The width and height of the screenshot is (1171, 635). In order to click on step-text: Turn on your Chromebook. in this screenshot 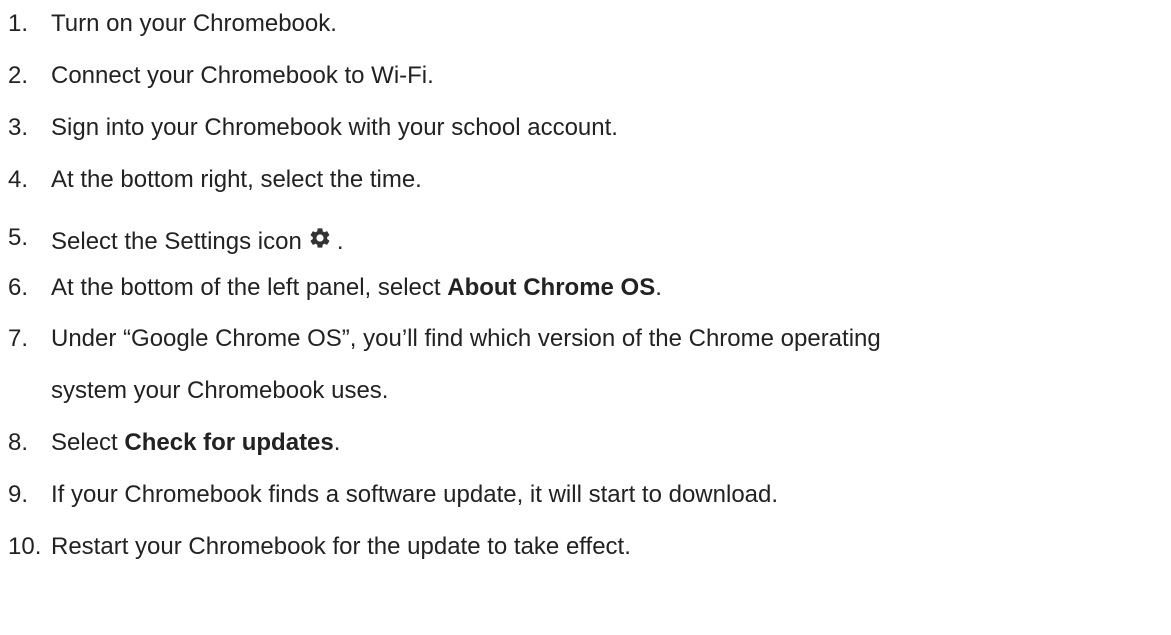, I will do `click(194, 23)`.